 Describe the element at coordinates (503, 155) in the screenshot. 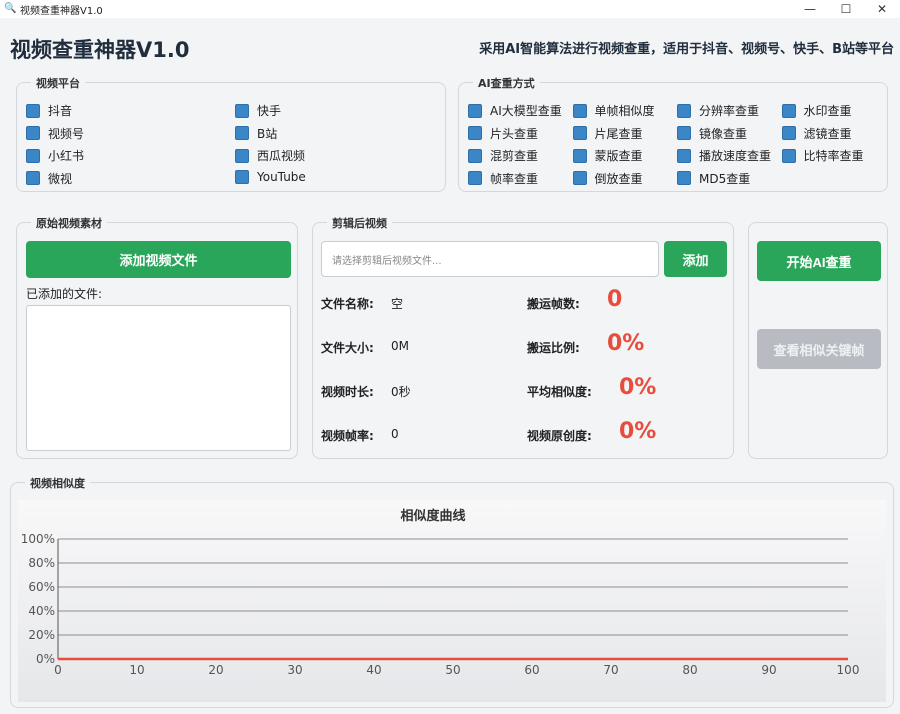

I see `method-checkbox: 混剪查重` at that location.